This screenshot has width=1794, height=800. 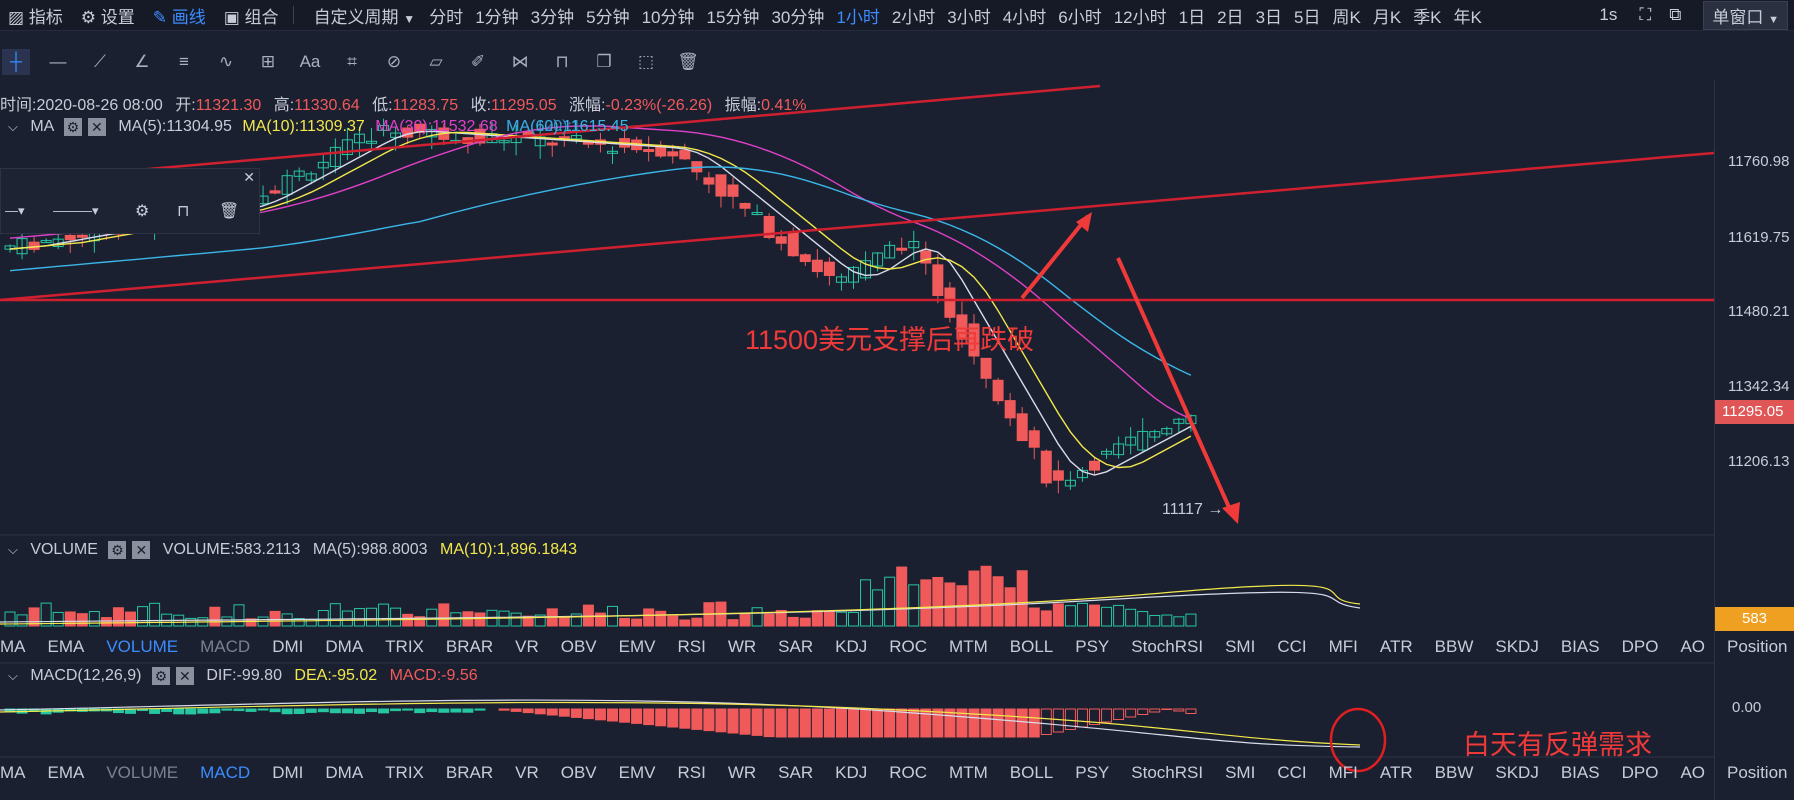 I want to click on upper-tab-brar: BRAR, so click(x=469, y=647).